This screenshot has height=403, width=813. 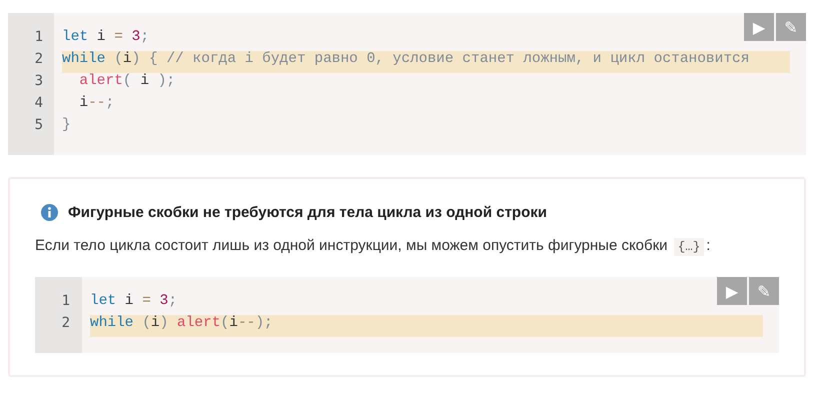 What do you see at coordinates (67, 126) in the screenshot?
I see `code-line: }` at bounding box center [67, 126].